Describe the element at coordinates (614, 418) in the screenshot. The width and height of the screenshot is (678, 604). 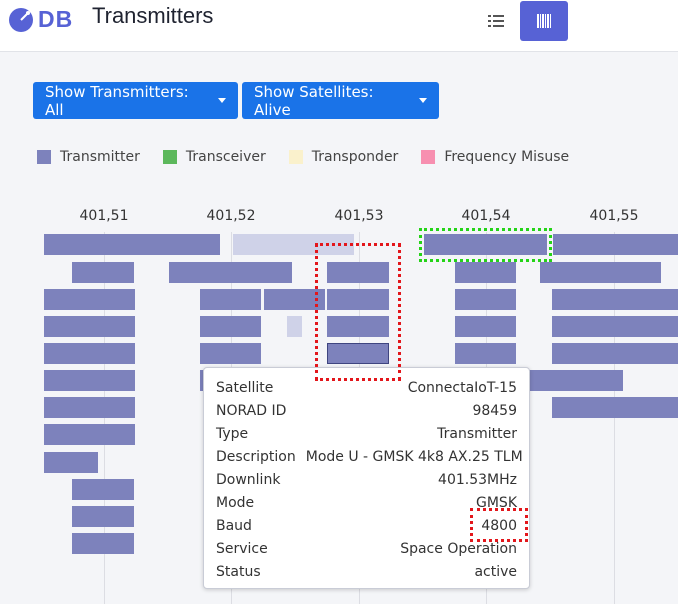
I see `gridline` at that location.